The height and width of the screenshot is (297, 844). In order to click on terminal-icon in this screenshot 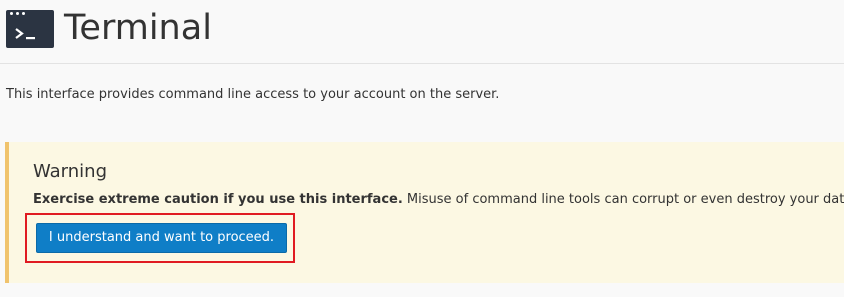, I will do `click(30, 29)`.